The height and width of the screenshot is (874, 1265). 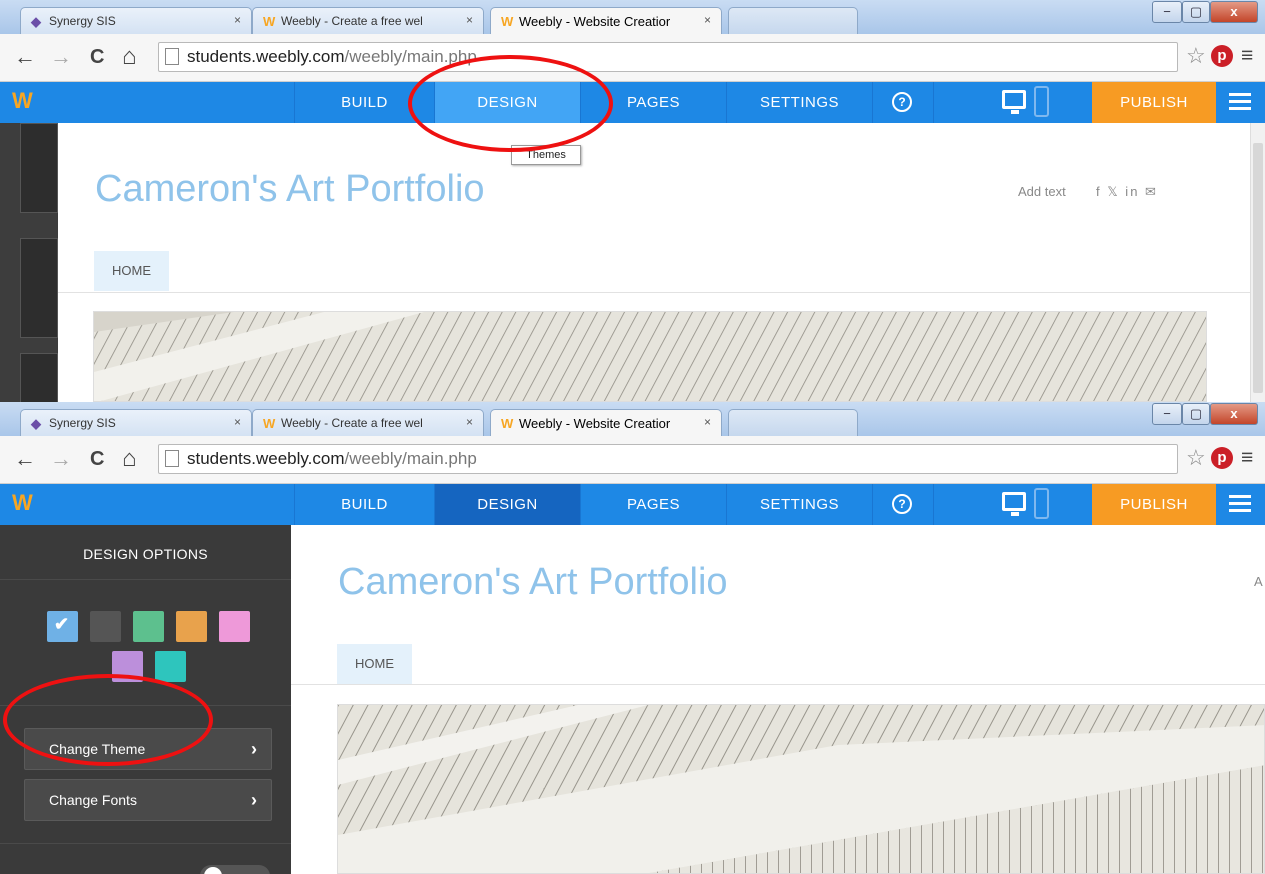 I want to click on toggle-switch, so click(x=235, y=869).